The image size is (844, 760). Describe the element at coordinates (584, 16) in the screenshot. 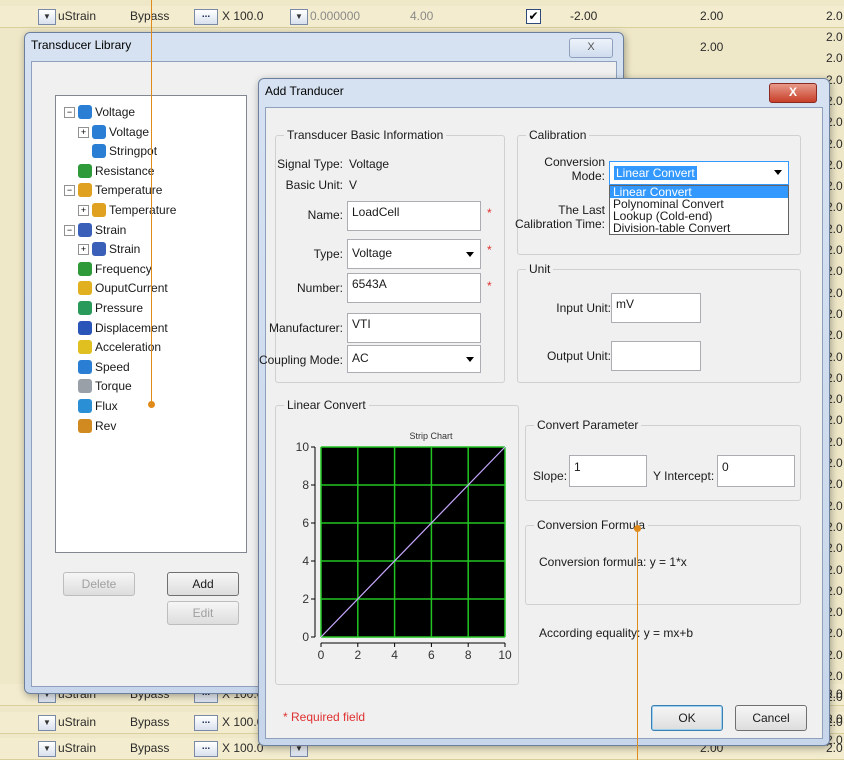

I see `min-cell: -2.00` at that location.